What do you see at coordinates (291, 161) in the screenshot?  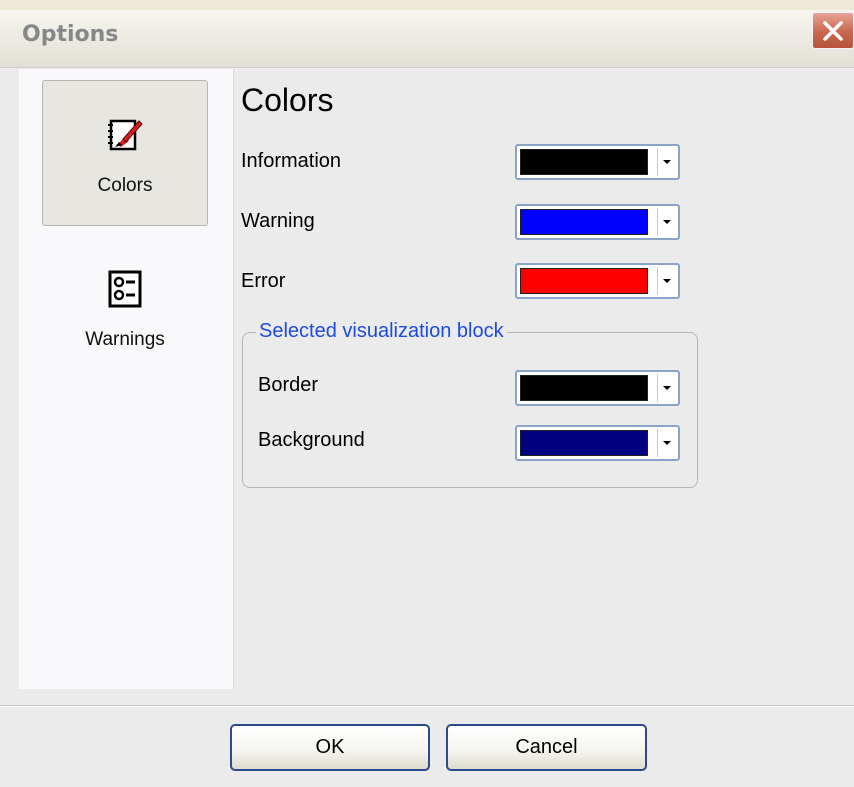 I see `information-label: Information` at bounding box center [291, 161].